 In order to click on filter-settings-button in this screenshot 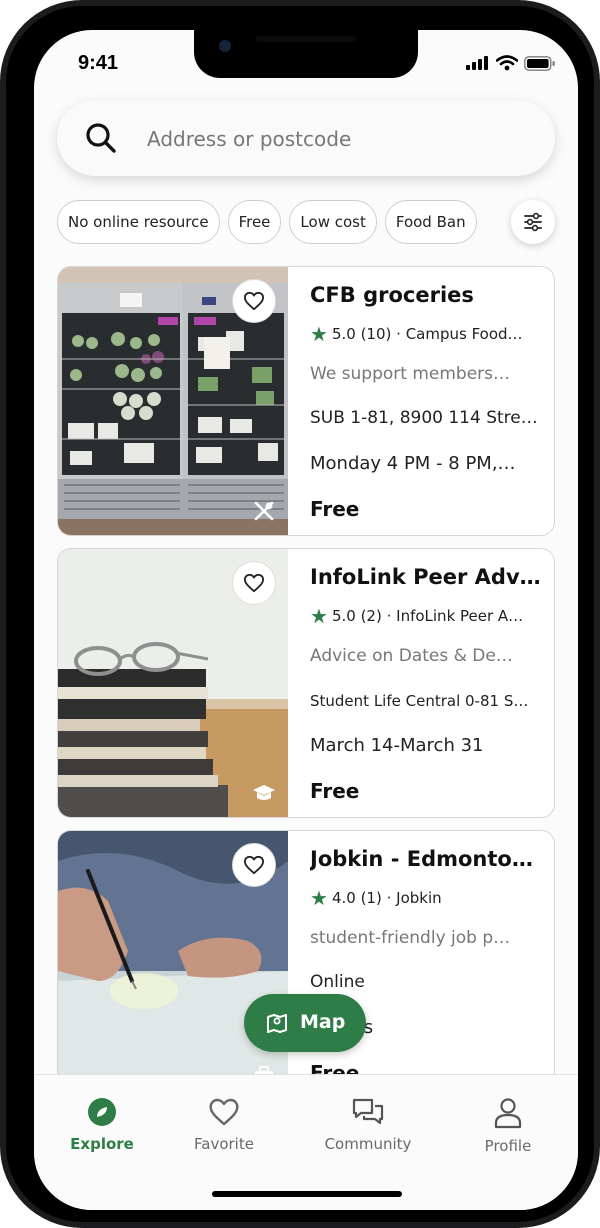, I will do `click(533, 222)`.